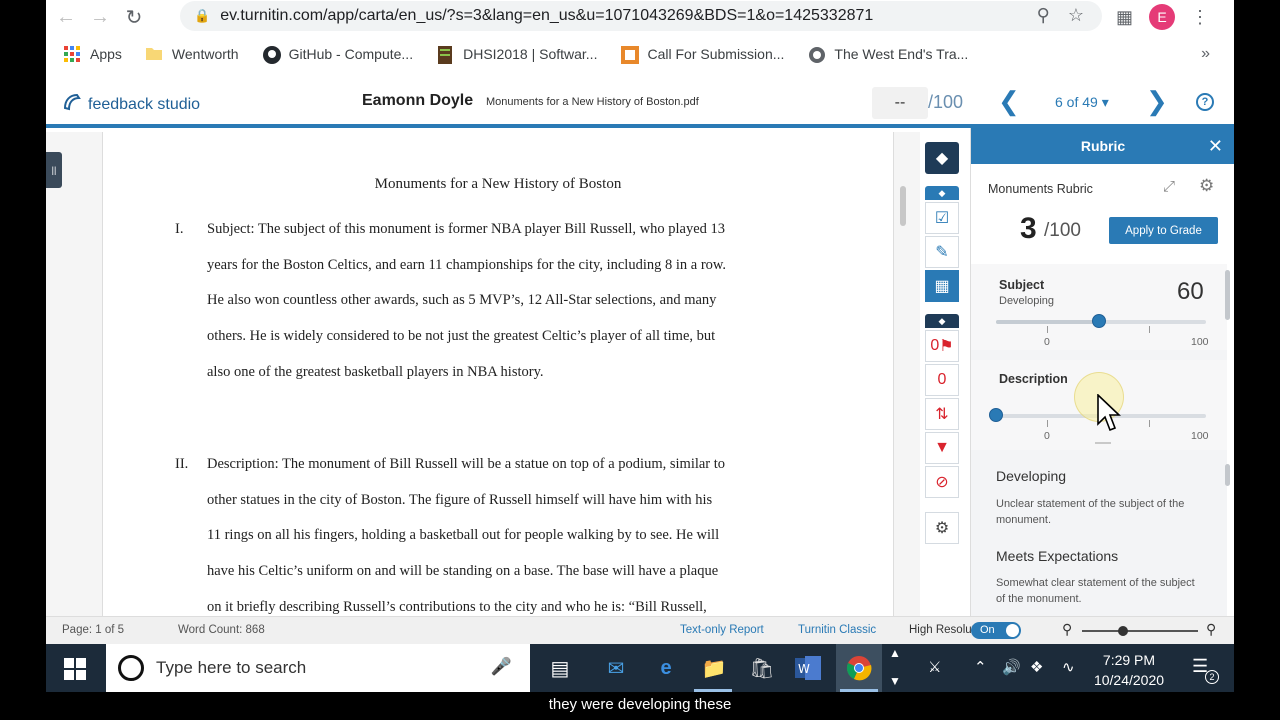 The height and width of the screenshot is (720, 1280). Describe the element at coordinates (1031, 476) in the screenshot. I see `level-title: Developing` at that location.